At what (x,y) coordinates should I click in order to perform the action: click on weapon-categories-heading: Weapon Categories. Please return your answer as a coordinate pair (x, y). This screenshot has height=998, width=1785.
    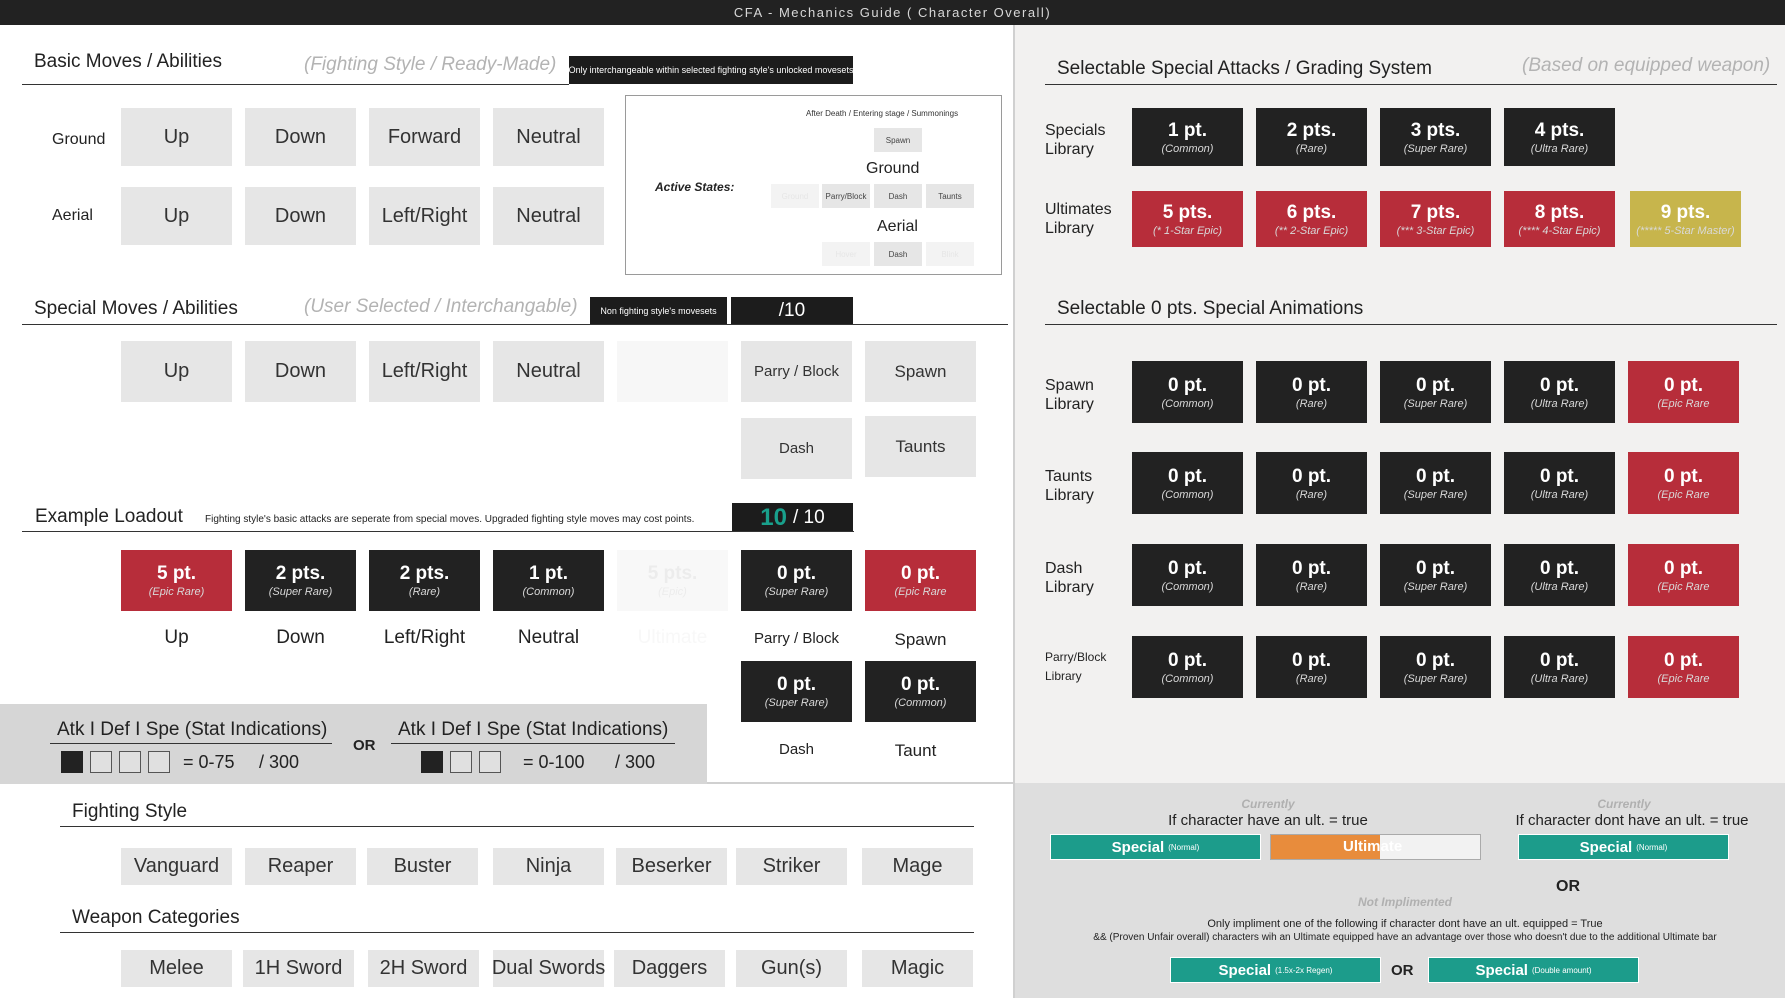
    Looking at the image, I should click on (156, 917).